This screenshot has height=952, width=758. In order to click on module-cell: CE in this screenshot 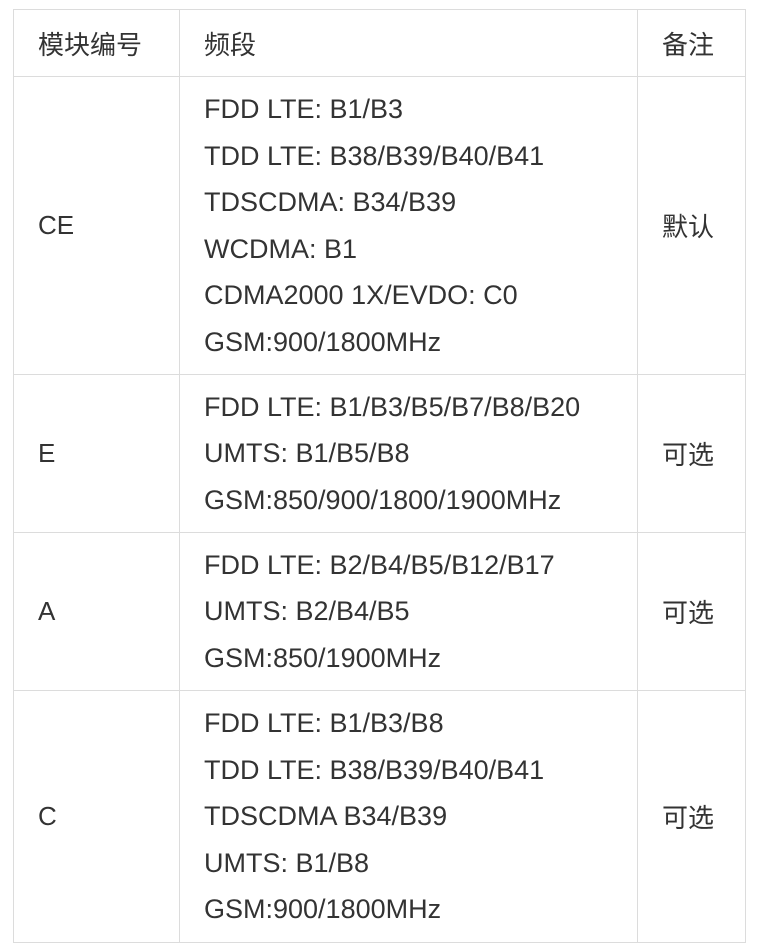, I will do `click(96, 225)`.